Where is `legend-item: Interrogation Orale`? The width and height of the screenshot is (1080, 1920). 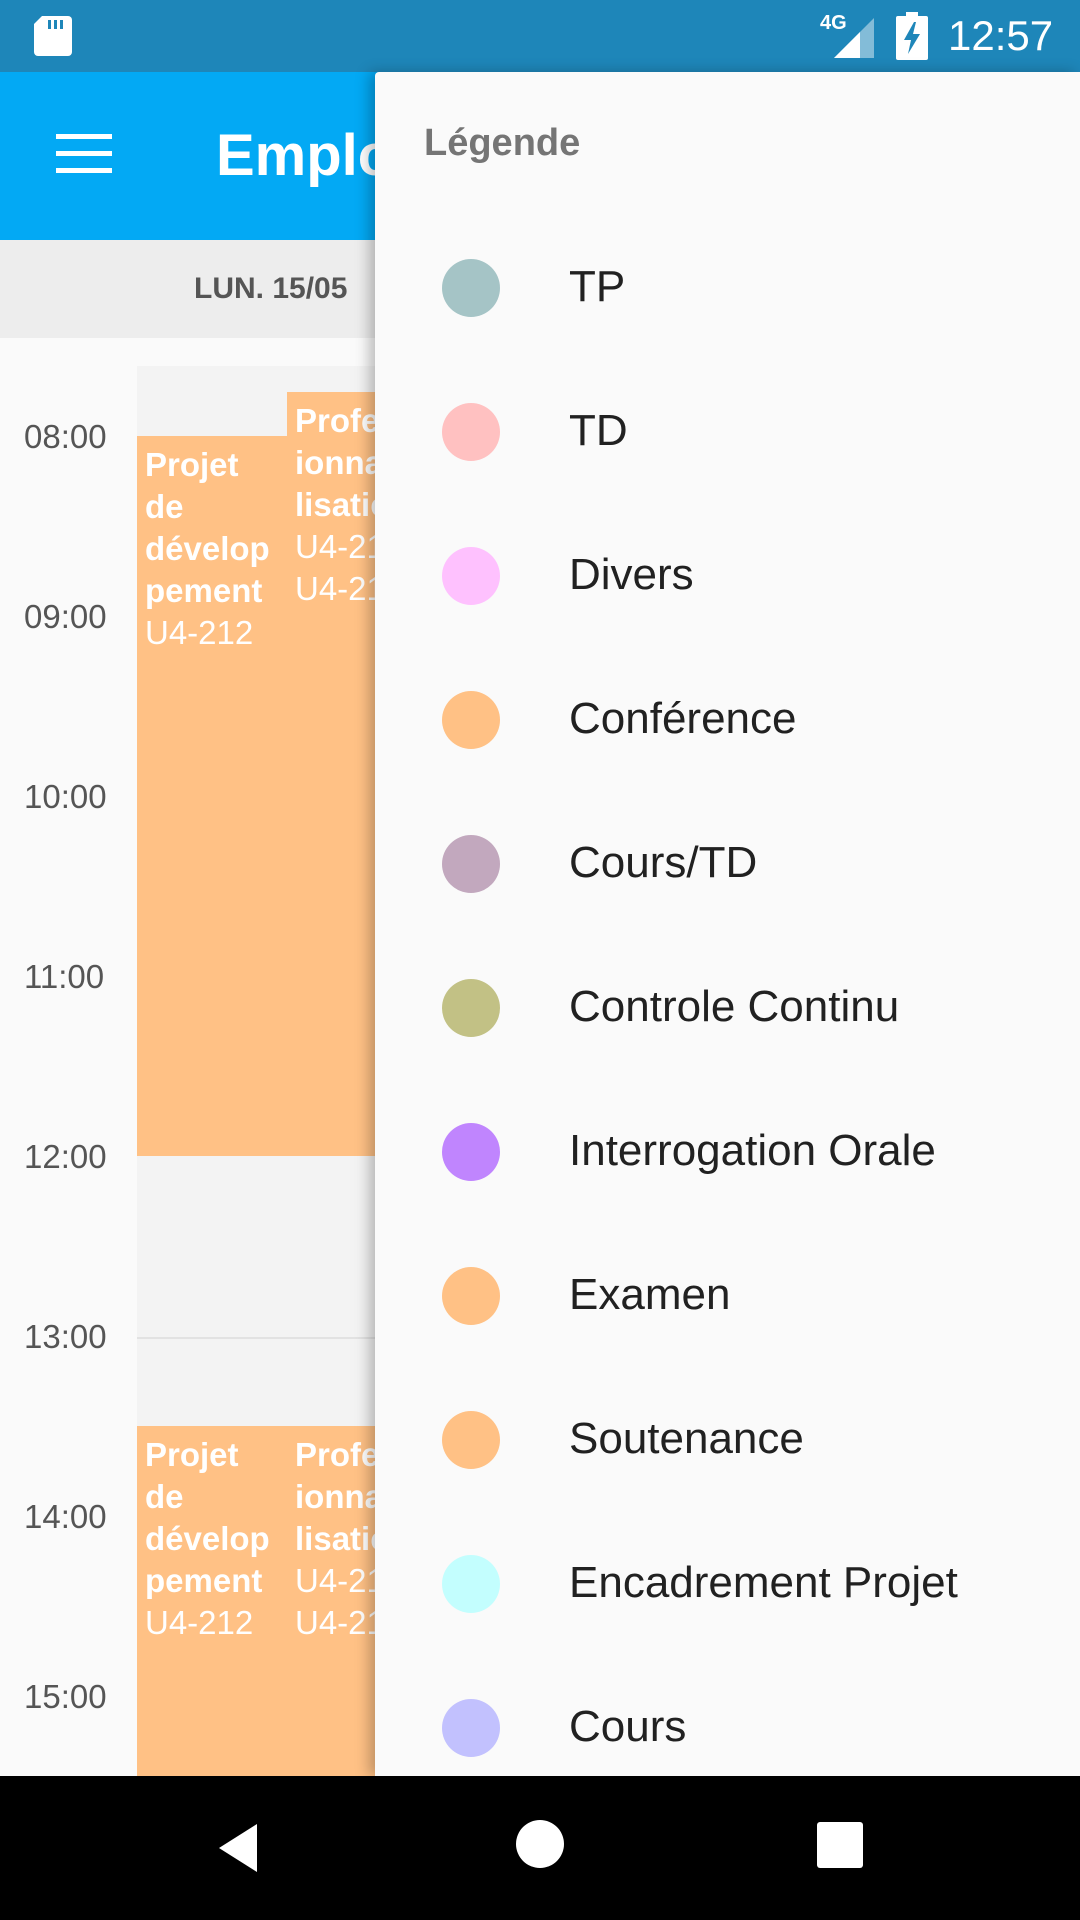 legend-item: Interrogation Orale is located at coordinates (727, 1152).